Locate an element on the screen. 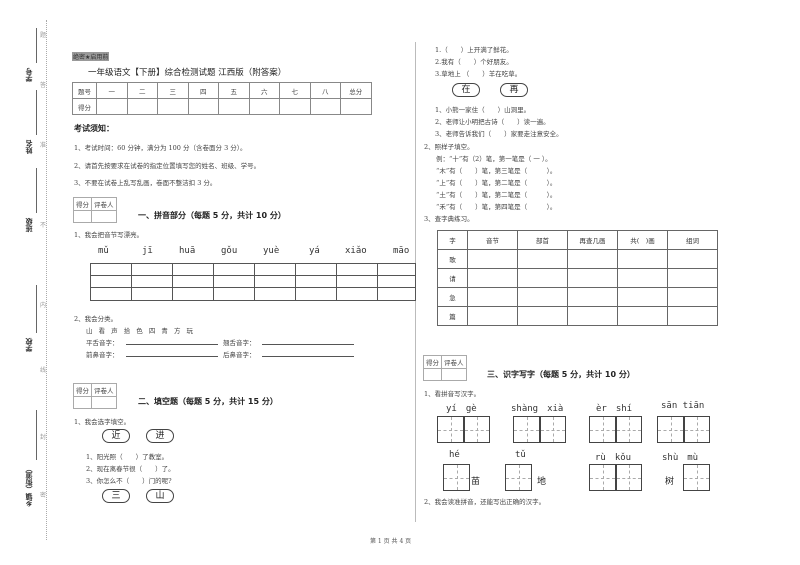 The image size is (800, 565). pinyin-writing-grid is located at coordinates (253, 282).